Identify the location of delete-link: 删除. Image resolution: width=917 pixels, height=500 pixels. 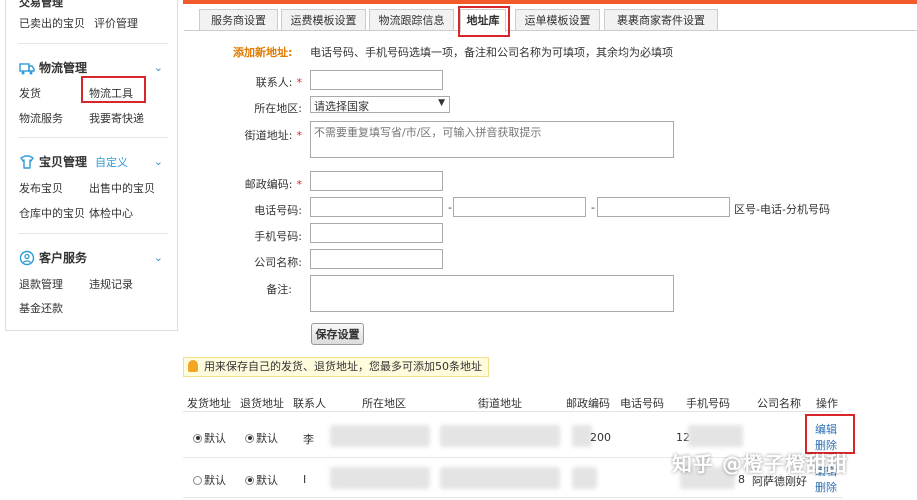
(826, 487).